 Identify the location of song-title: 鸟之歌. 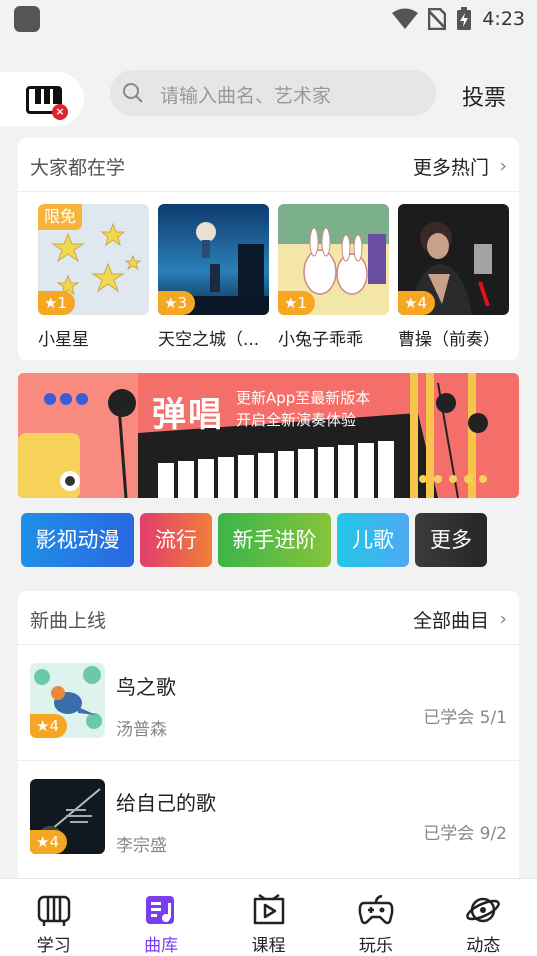
(146, 687).